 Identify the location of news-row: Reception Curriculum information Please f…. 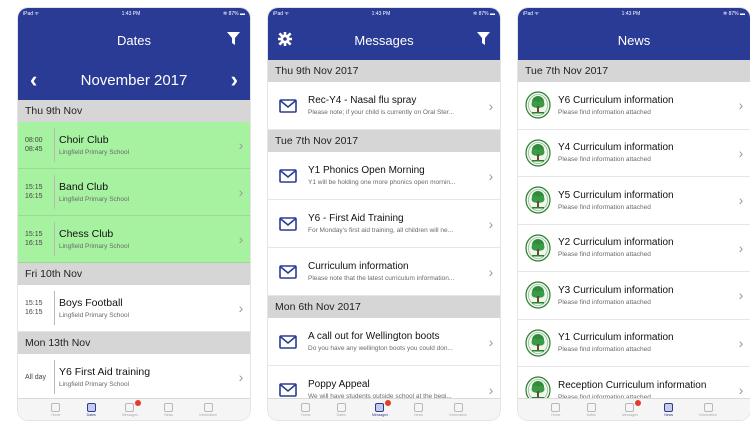
(634, 382).